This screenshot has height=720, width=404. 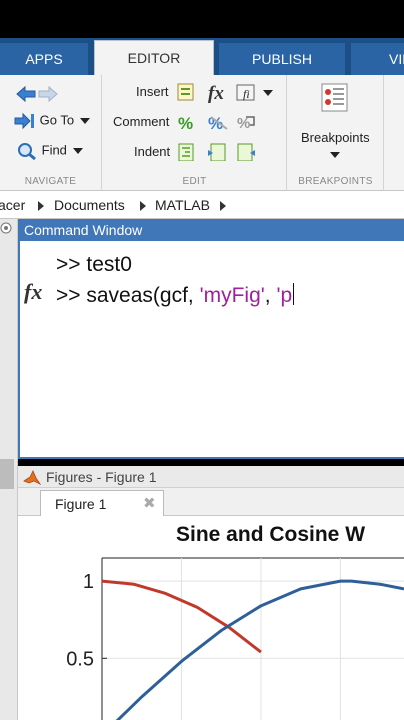 What do you see at coordinates (246, 122) in the screenshot?
I see `wrap-comments-icon: %` at bounding box center [246, 122].